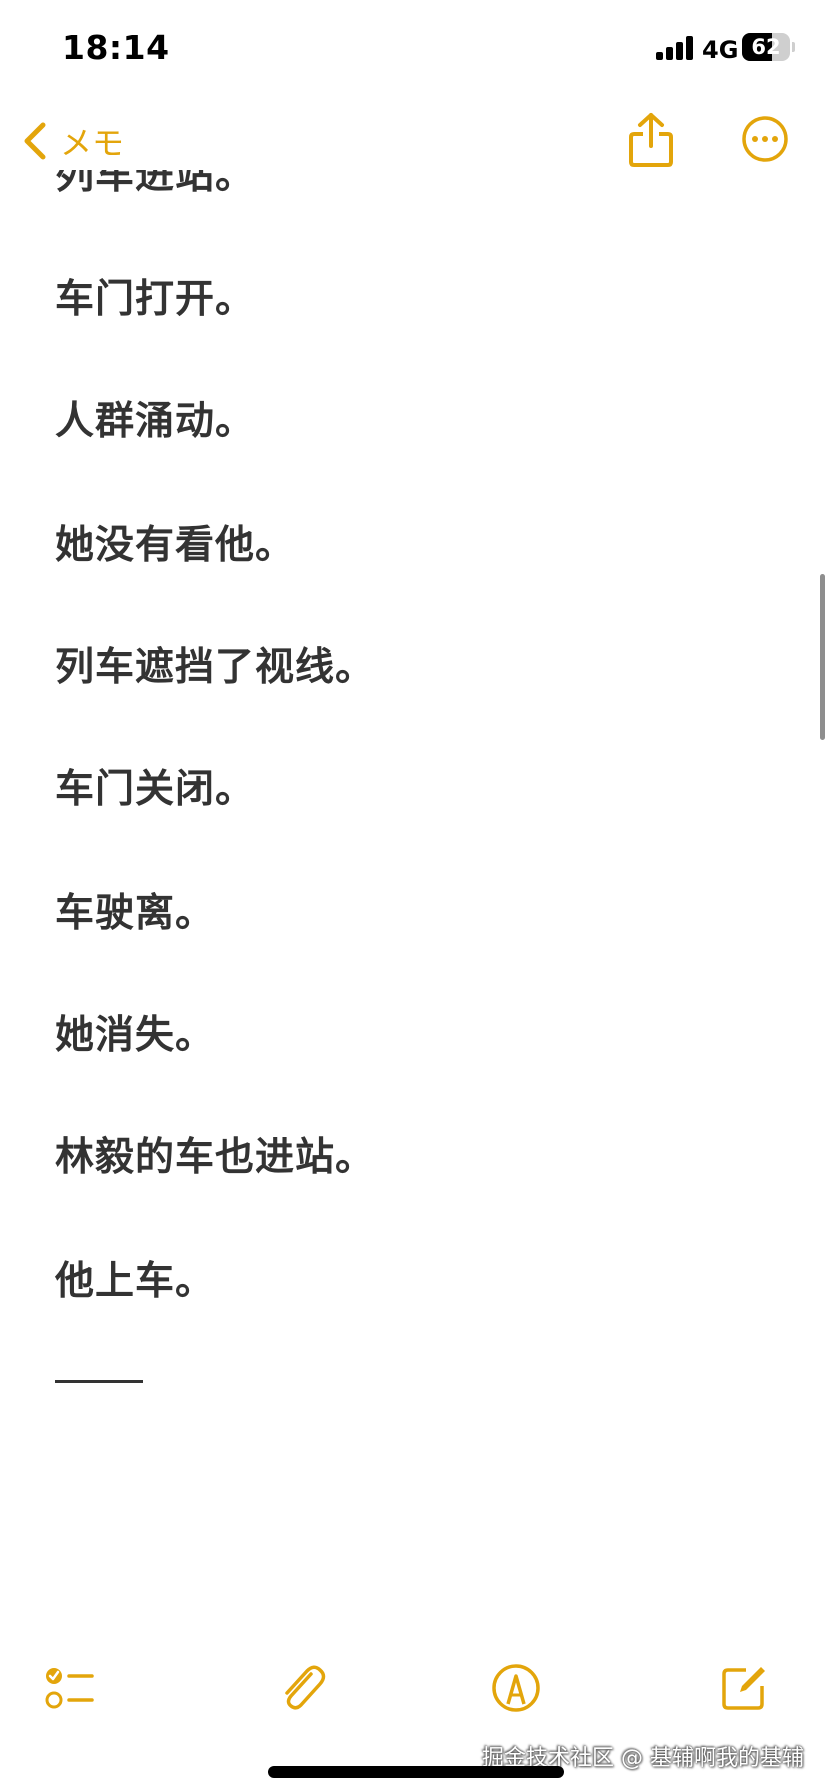  I want to click on chevron-left-icon, so click(35, 141).